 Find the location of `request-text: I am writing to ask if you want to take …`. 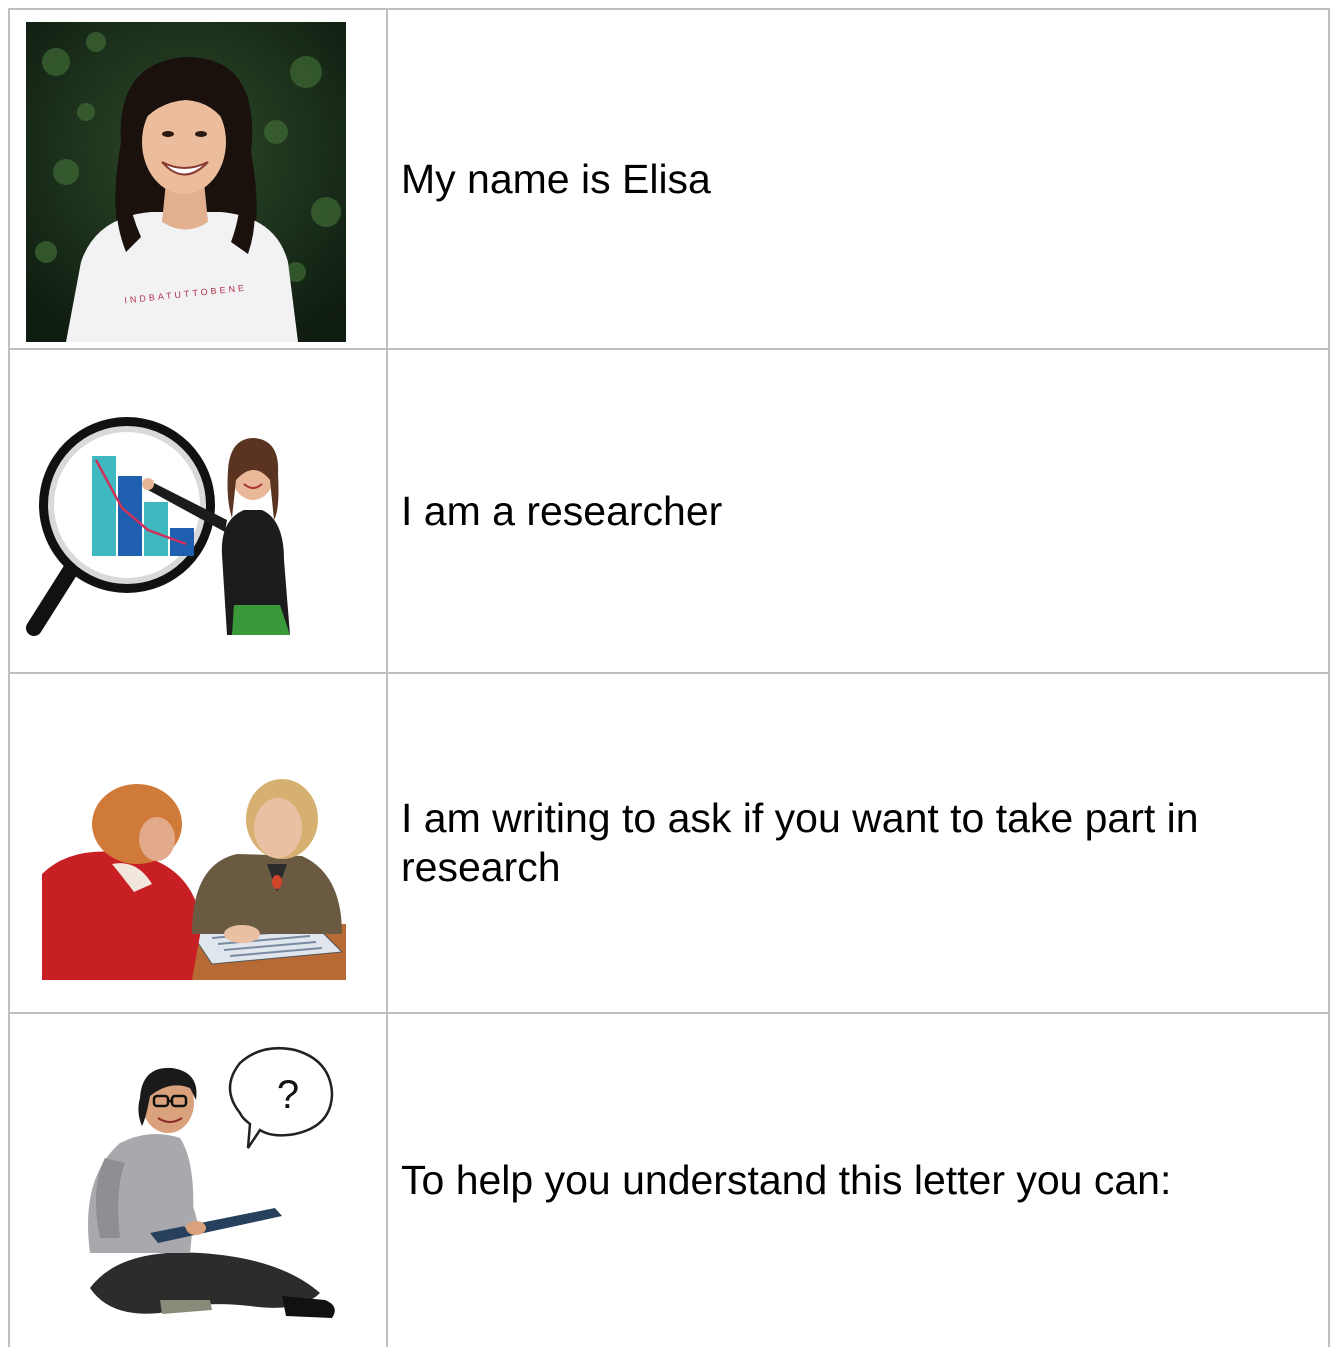

request-text: I am writing to ask if you want to take … is located at coordinates (800, 842).